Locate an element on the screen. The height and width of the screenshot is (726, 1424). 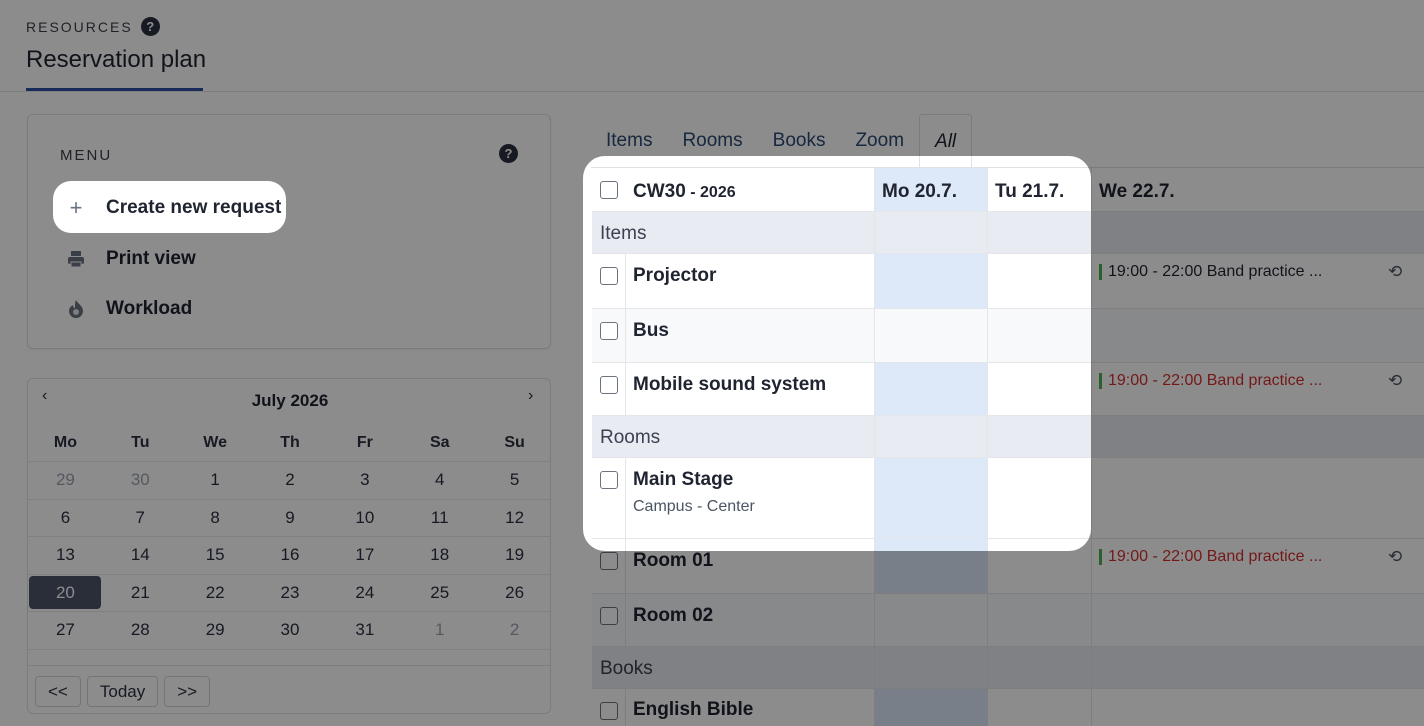
calendar-week: 27 28 29 30 31 1 2 is located at coordinates (289, 631).